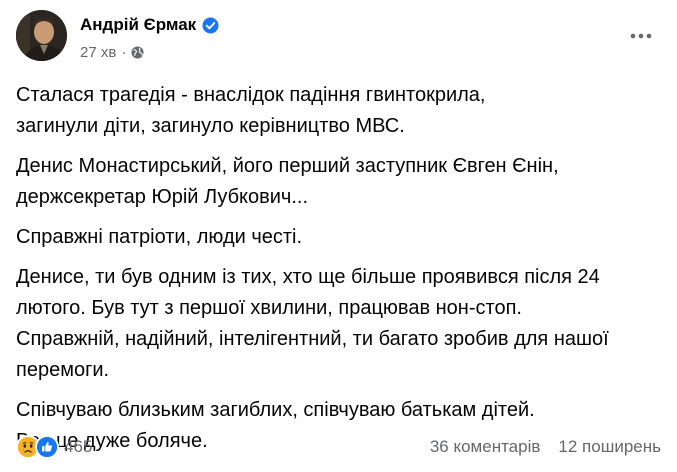 The image size is (677, 472). Describe the element at coordinates (138, 25) in the screenshot. I see `author-name: Андрій Єрмак` at that location.